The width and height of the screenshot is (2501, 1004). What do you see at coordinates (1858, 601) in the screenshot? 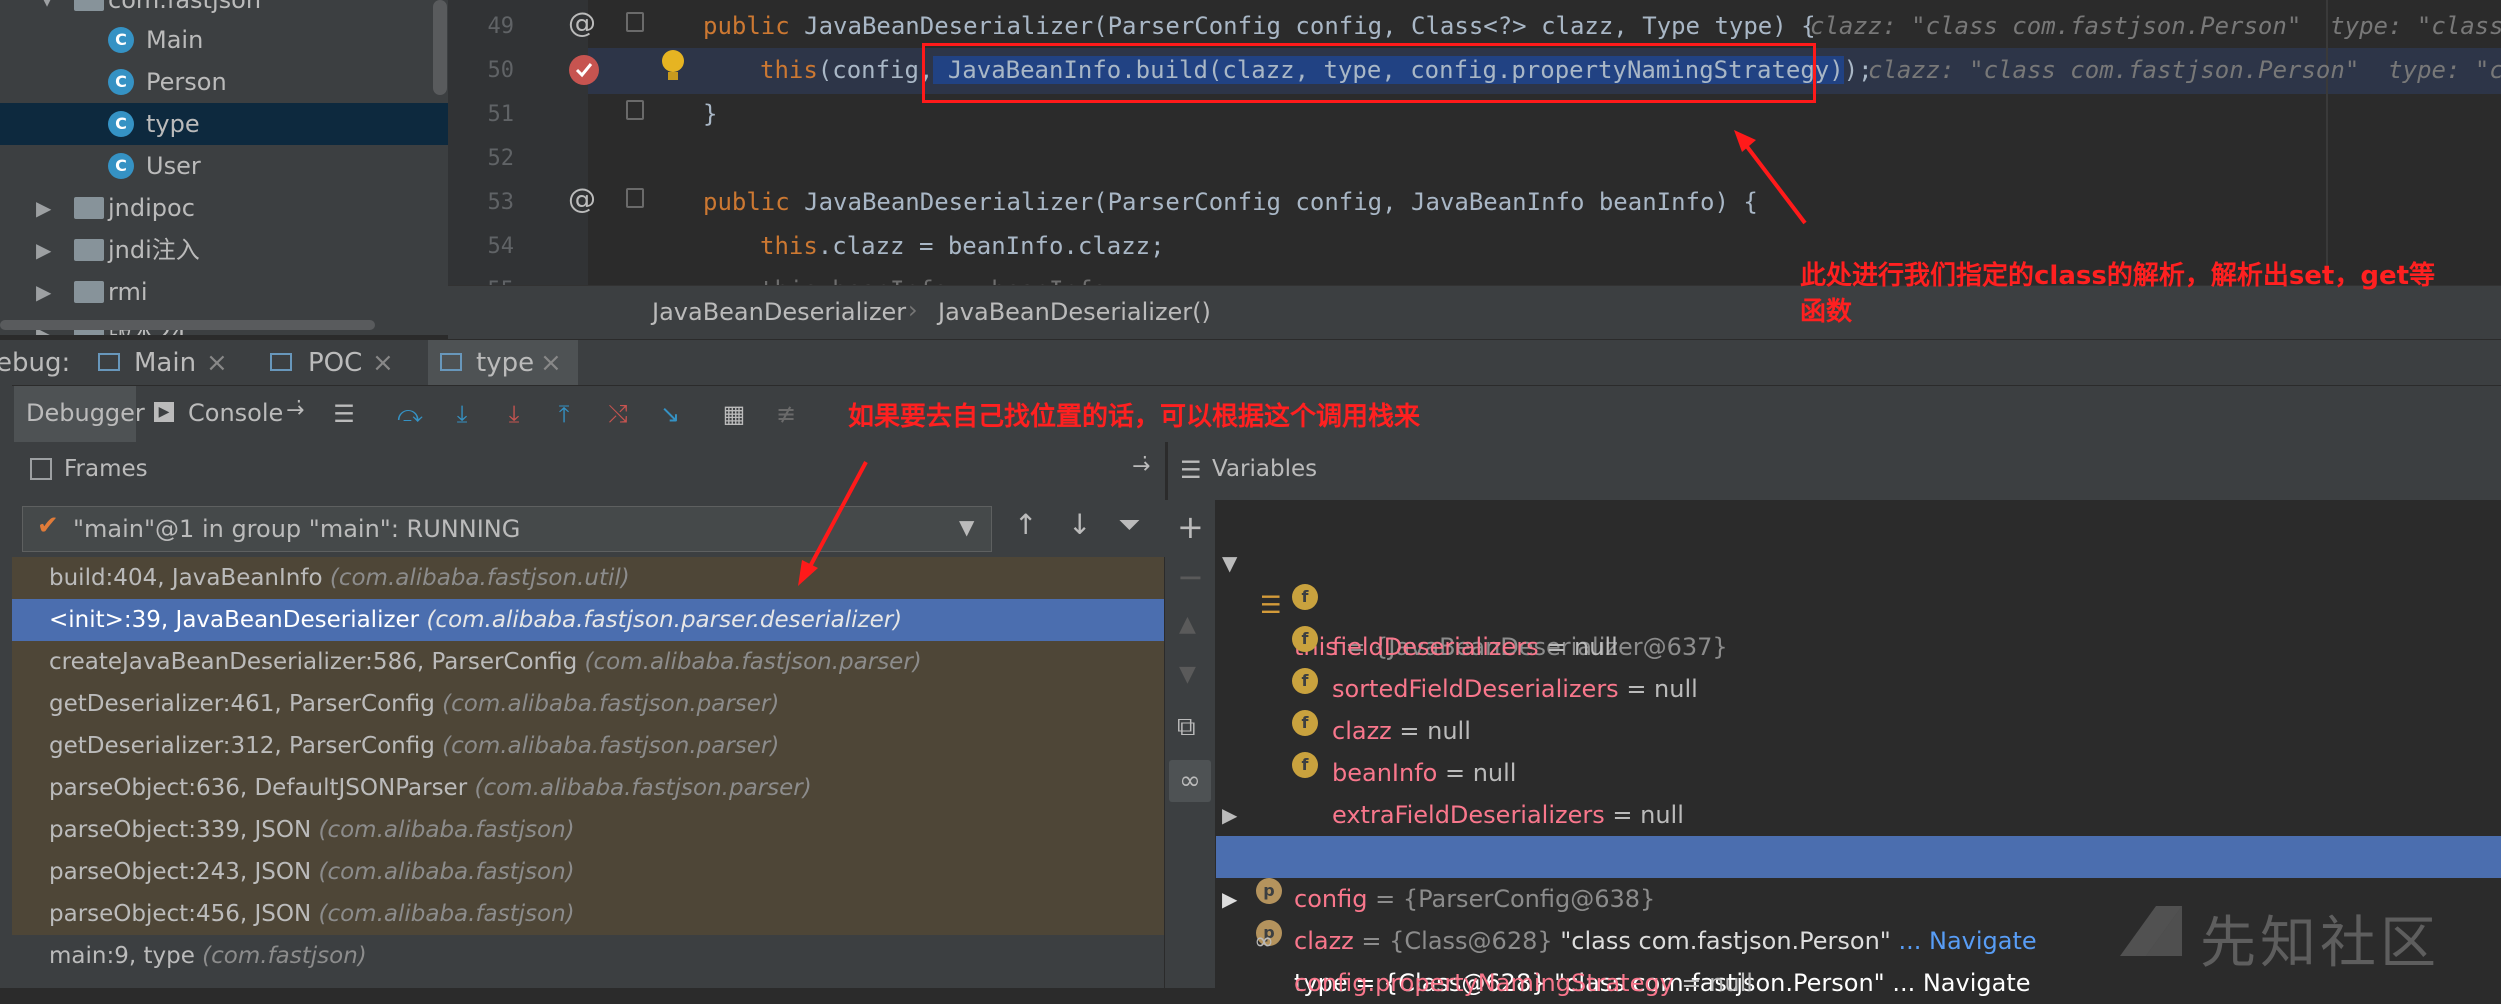
I see `variable-row-field: f fieldDeserializers = null` at bounding box center [1858, 601].